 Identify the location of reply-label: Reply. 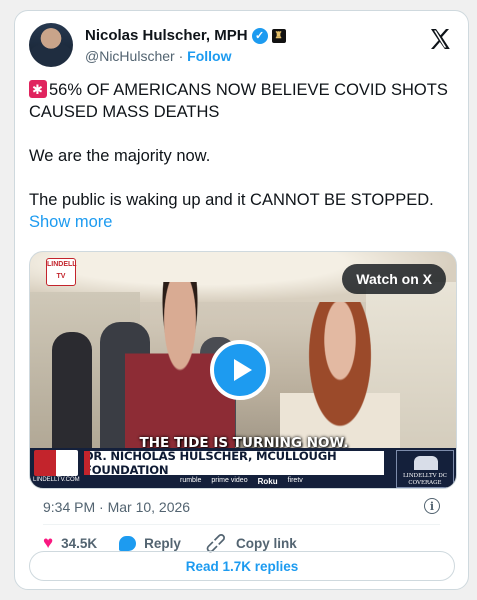
(162, 543).